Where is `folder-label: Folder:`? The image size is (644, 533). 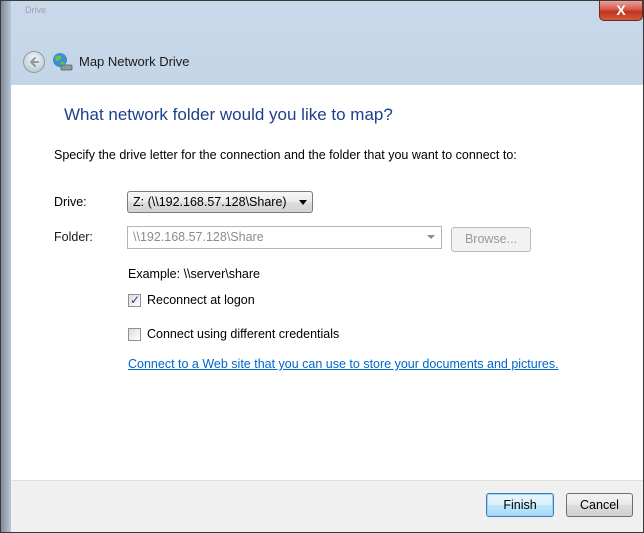
folder-label: Folder: is located at coordinates (73, 237).